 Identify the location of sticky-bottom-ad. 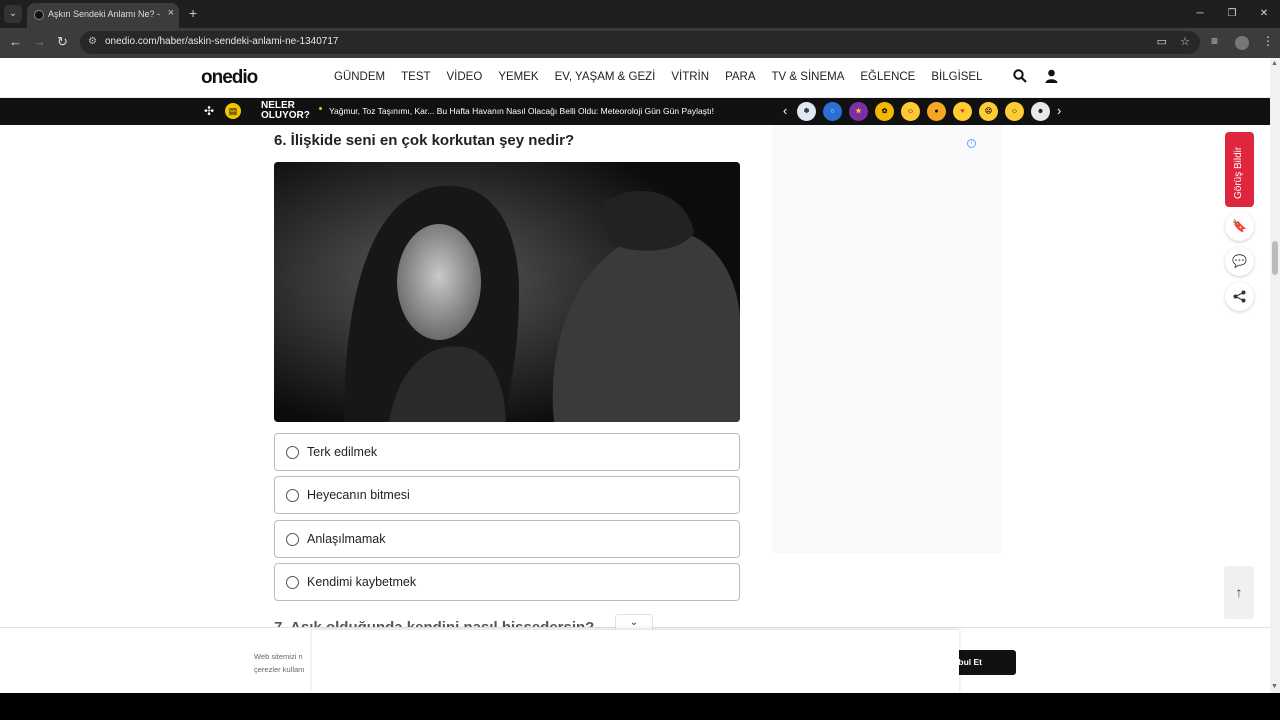
(635, 661).